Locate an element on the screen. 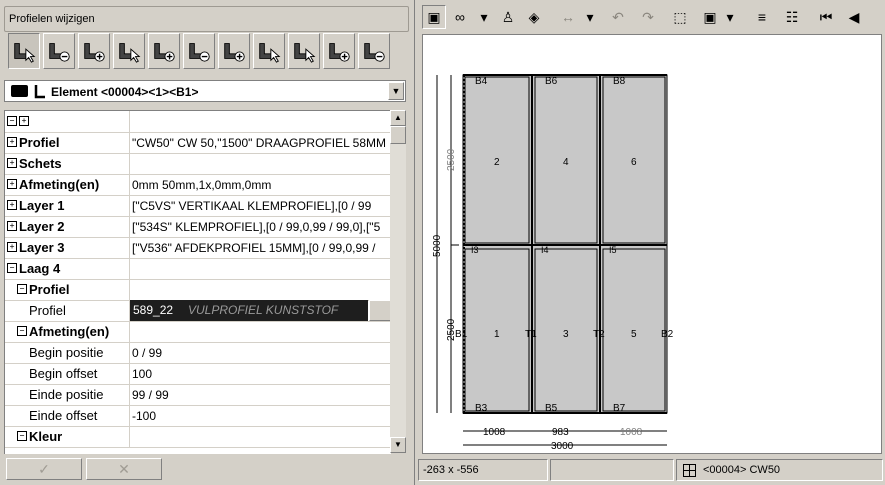  panel-number: 2 is located at coordinates (497, 162).